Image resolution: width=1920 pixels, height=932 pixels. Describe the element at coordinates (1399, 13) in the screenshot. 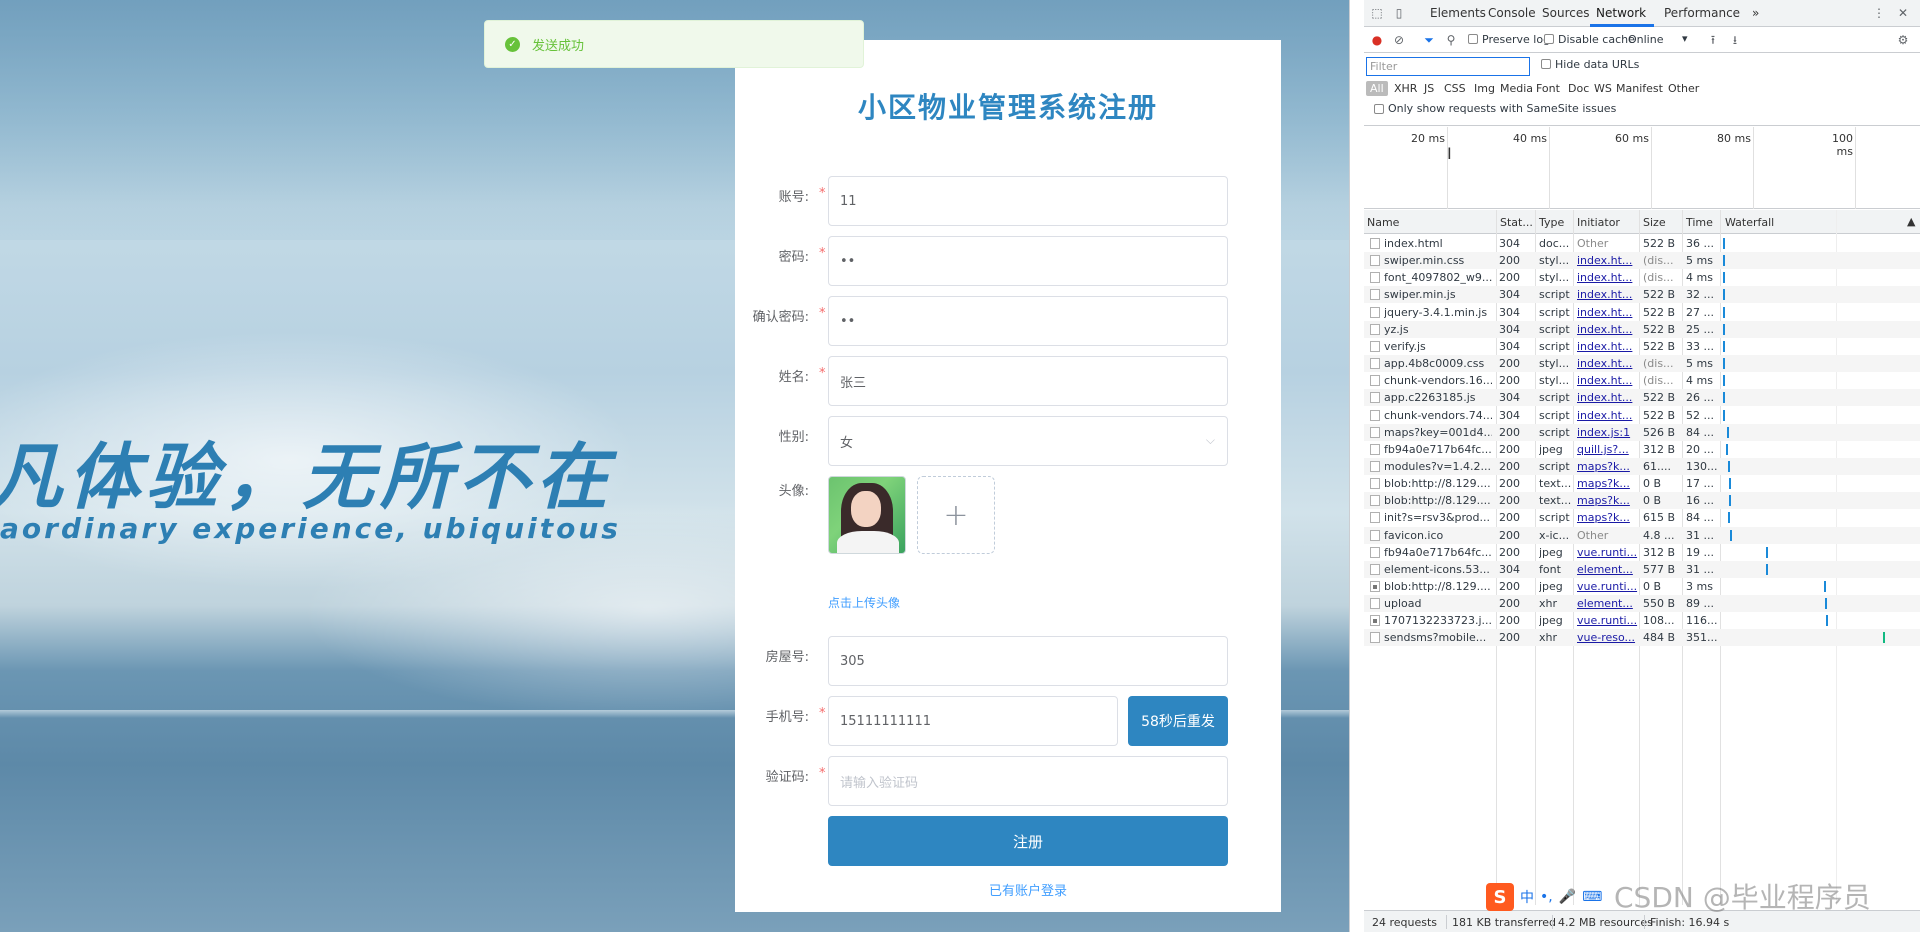

I see `device-toolbar-icon: ▯` at that location.